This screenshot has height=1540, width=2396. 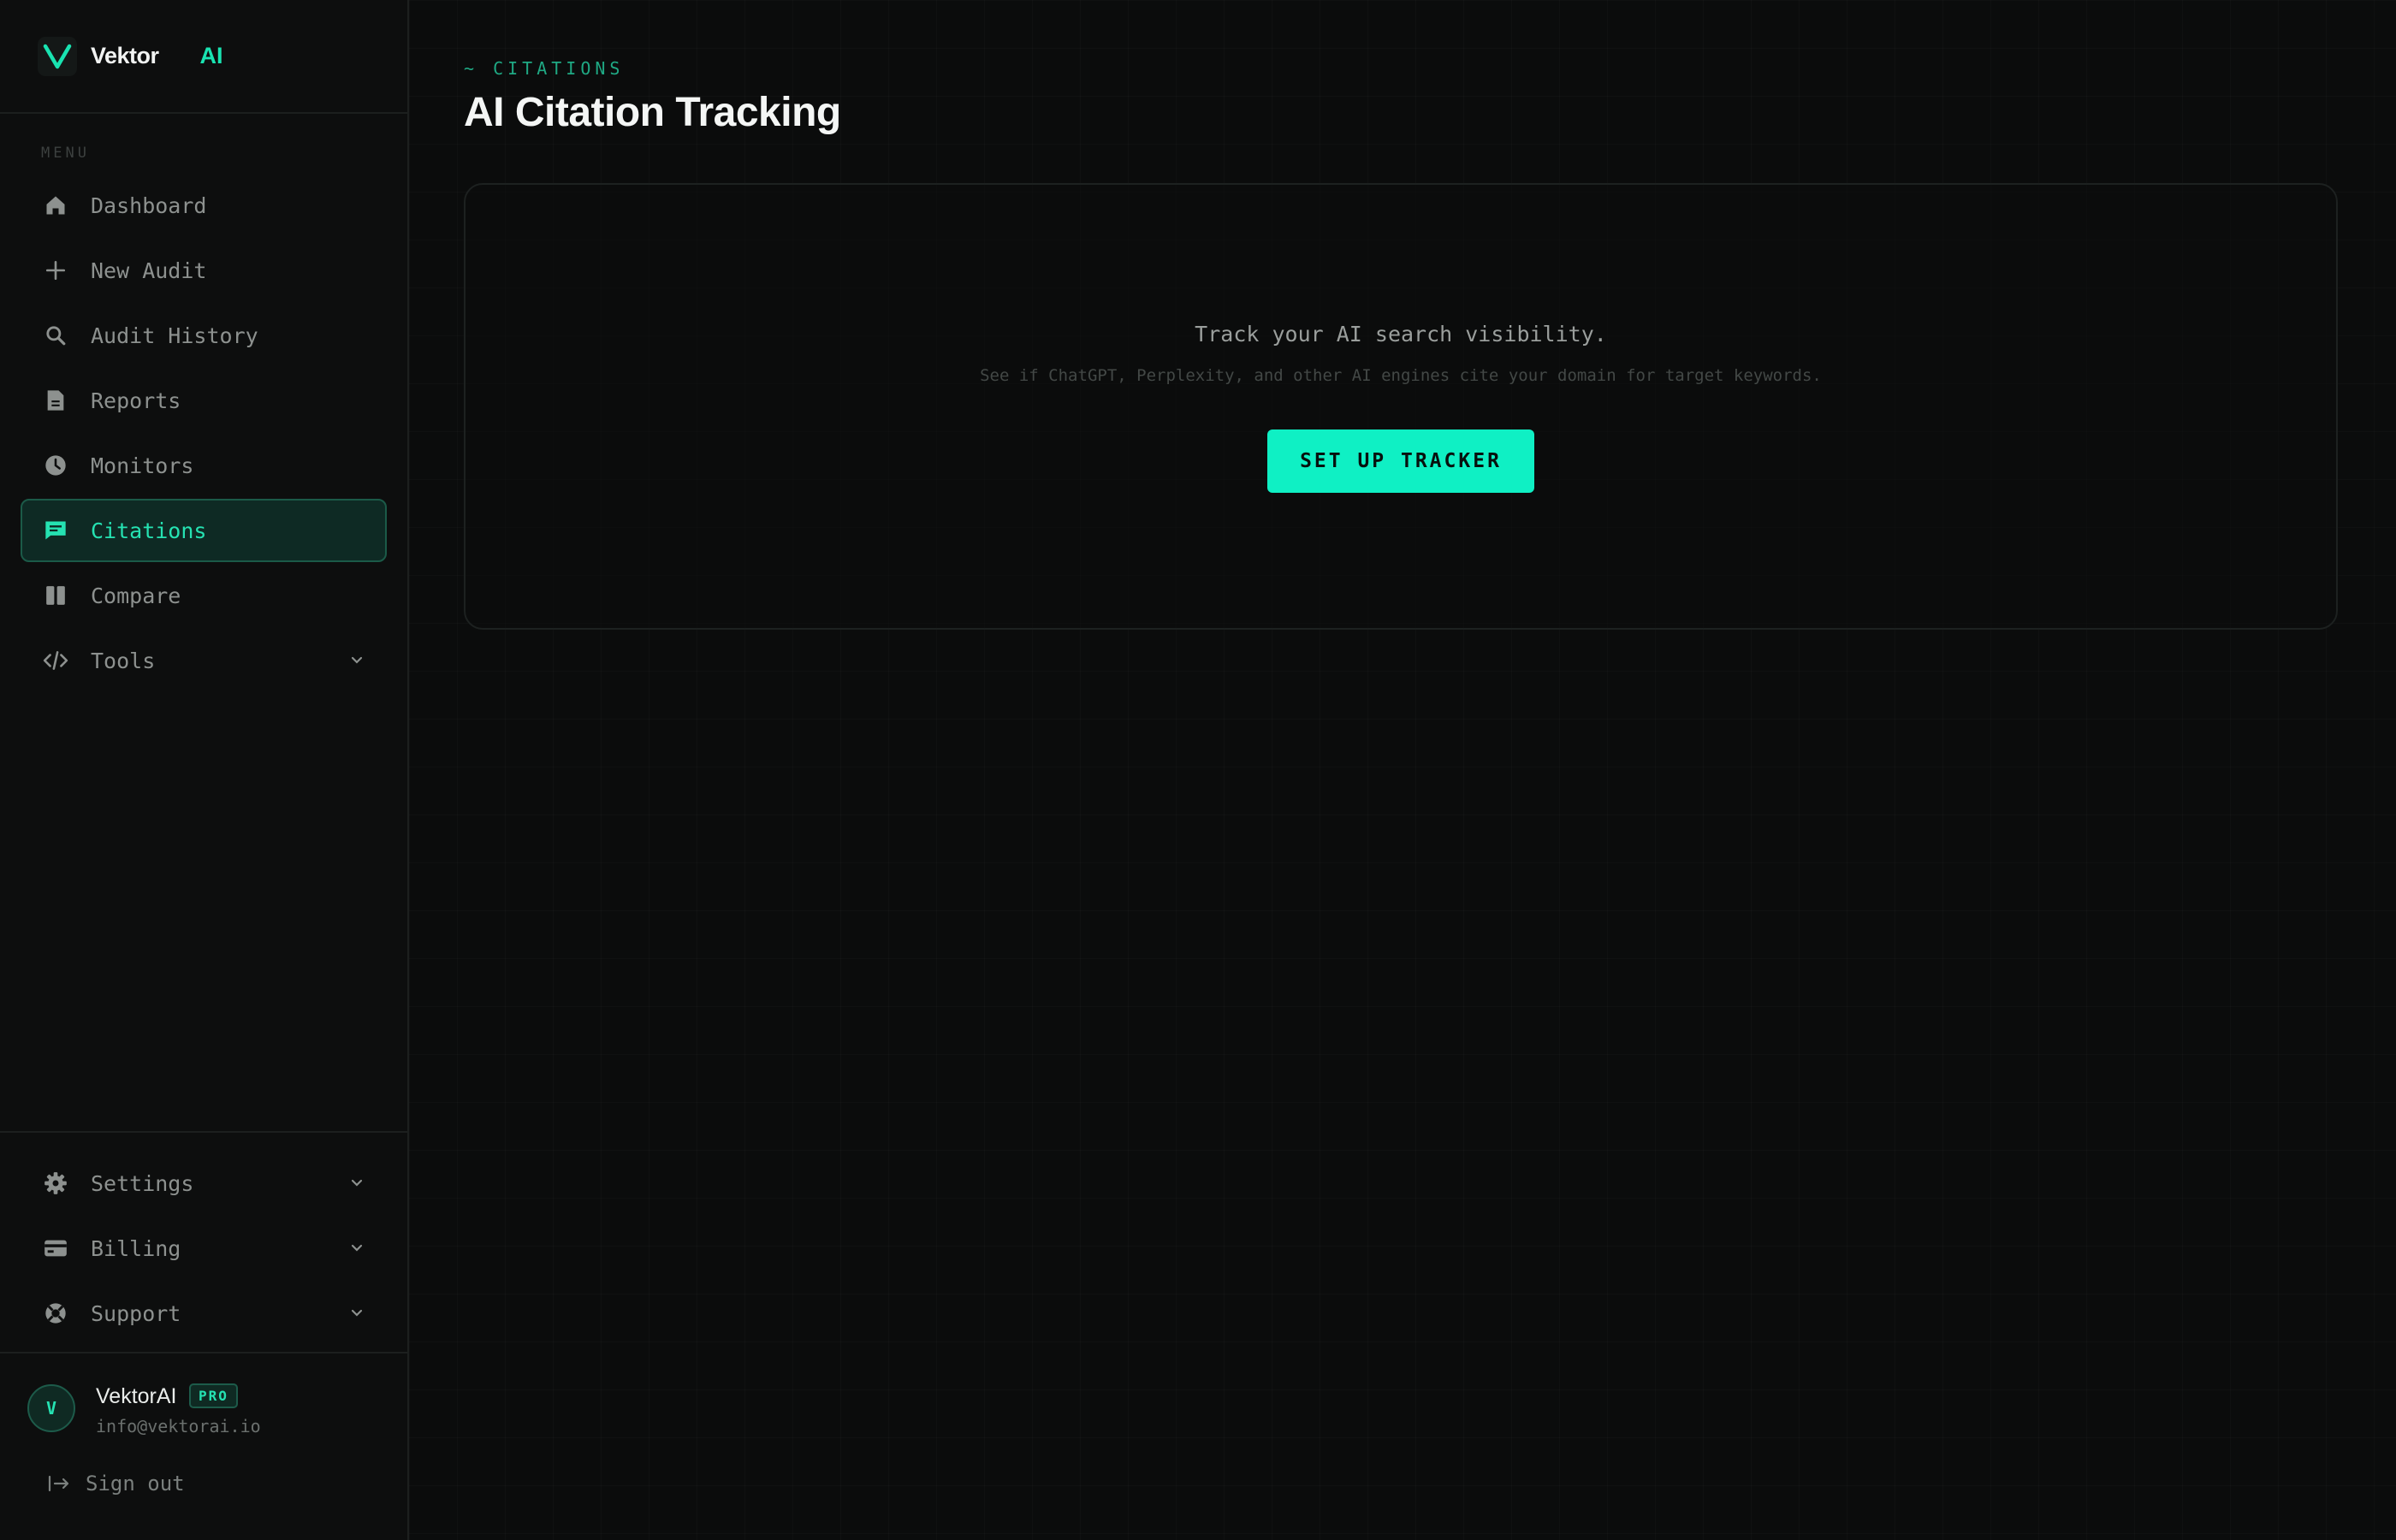 I want to click on credit-card-icon, so click(x=55, y=1248).